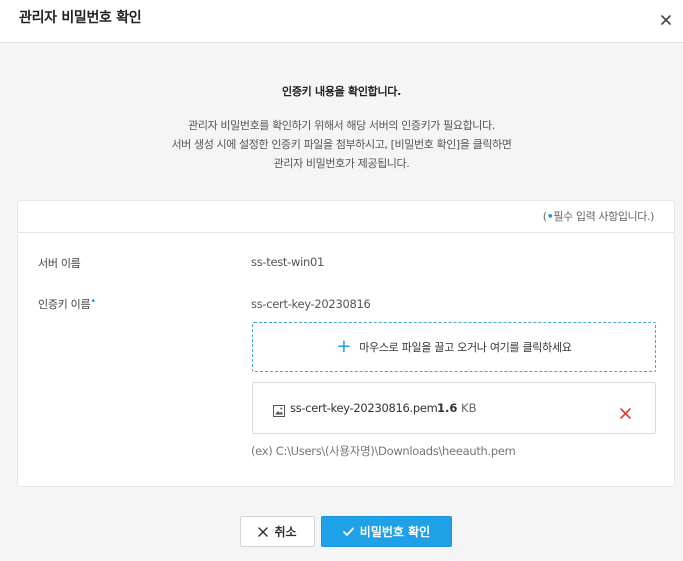  Describe the element at coordinates (364, 408) in the screenshot. I see `file-name: ss-cert-key-20230816.pem` at that location.